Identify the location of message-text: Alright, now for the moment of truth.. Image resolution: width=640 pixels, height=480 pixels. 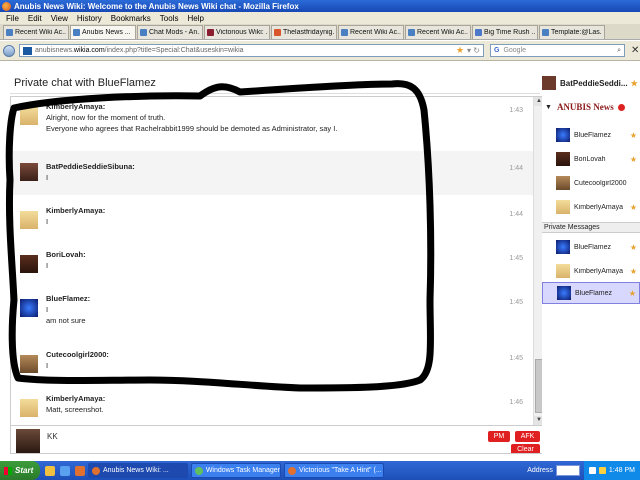
(106, 117).